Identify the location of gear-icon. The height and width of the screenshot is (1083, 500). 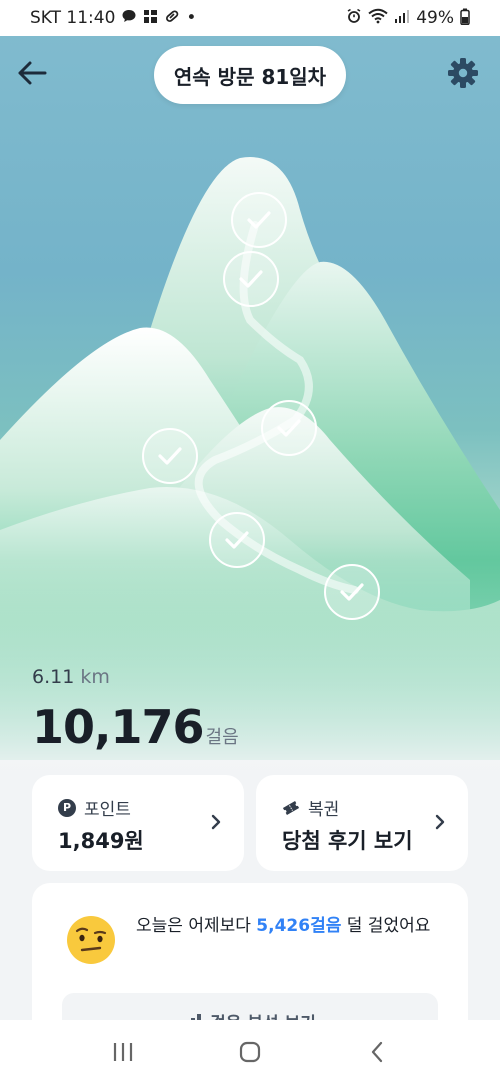
(463, 73).